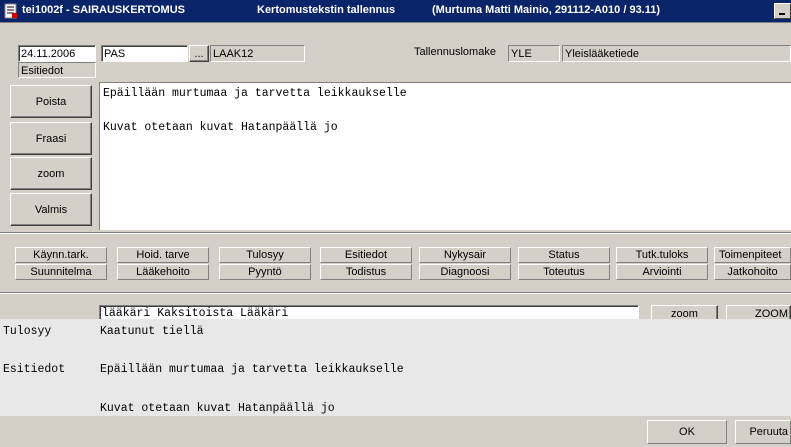  Describe the element at coordinates (34, 369) in the screenshot. I see `preview-entry-label: Esitiedot` at that location.